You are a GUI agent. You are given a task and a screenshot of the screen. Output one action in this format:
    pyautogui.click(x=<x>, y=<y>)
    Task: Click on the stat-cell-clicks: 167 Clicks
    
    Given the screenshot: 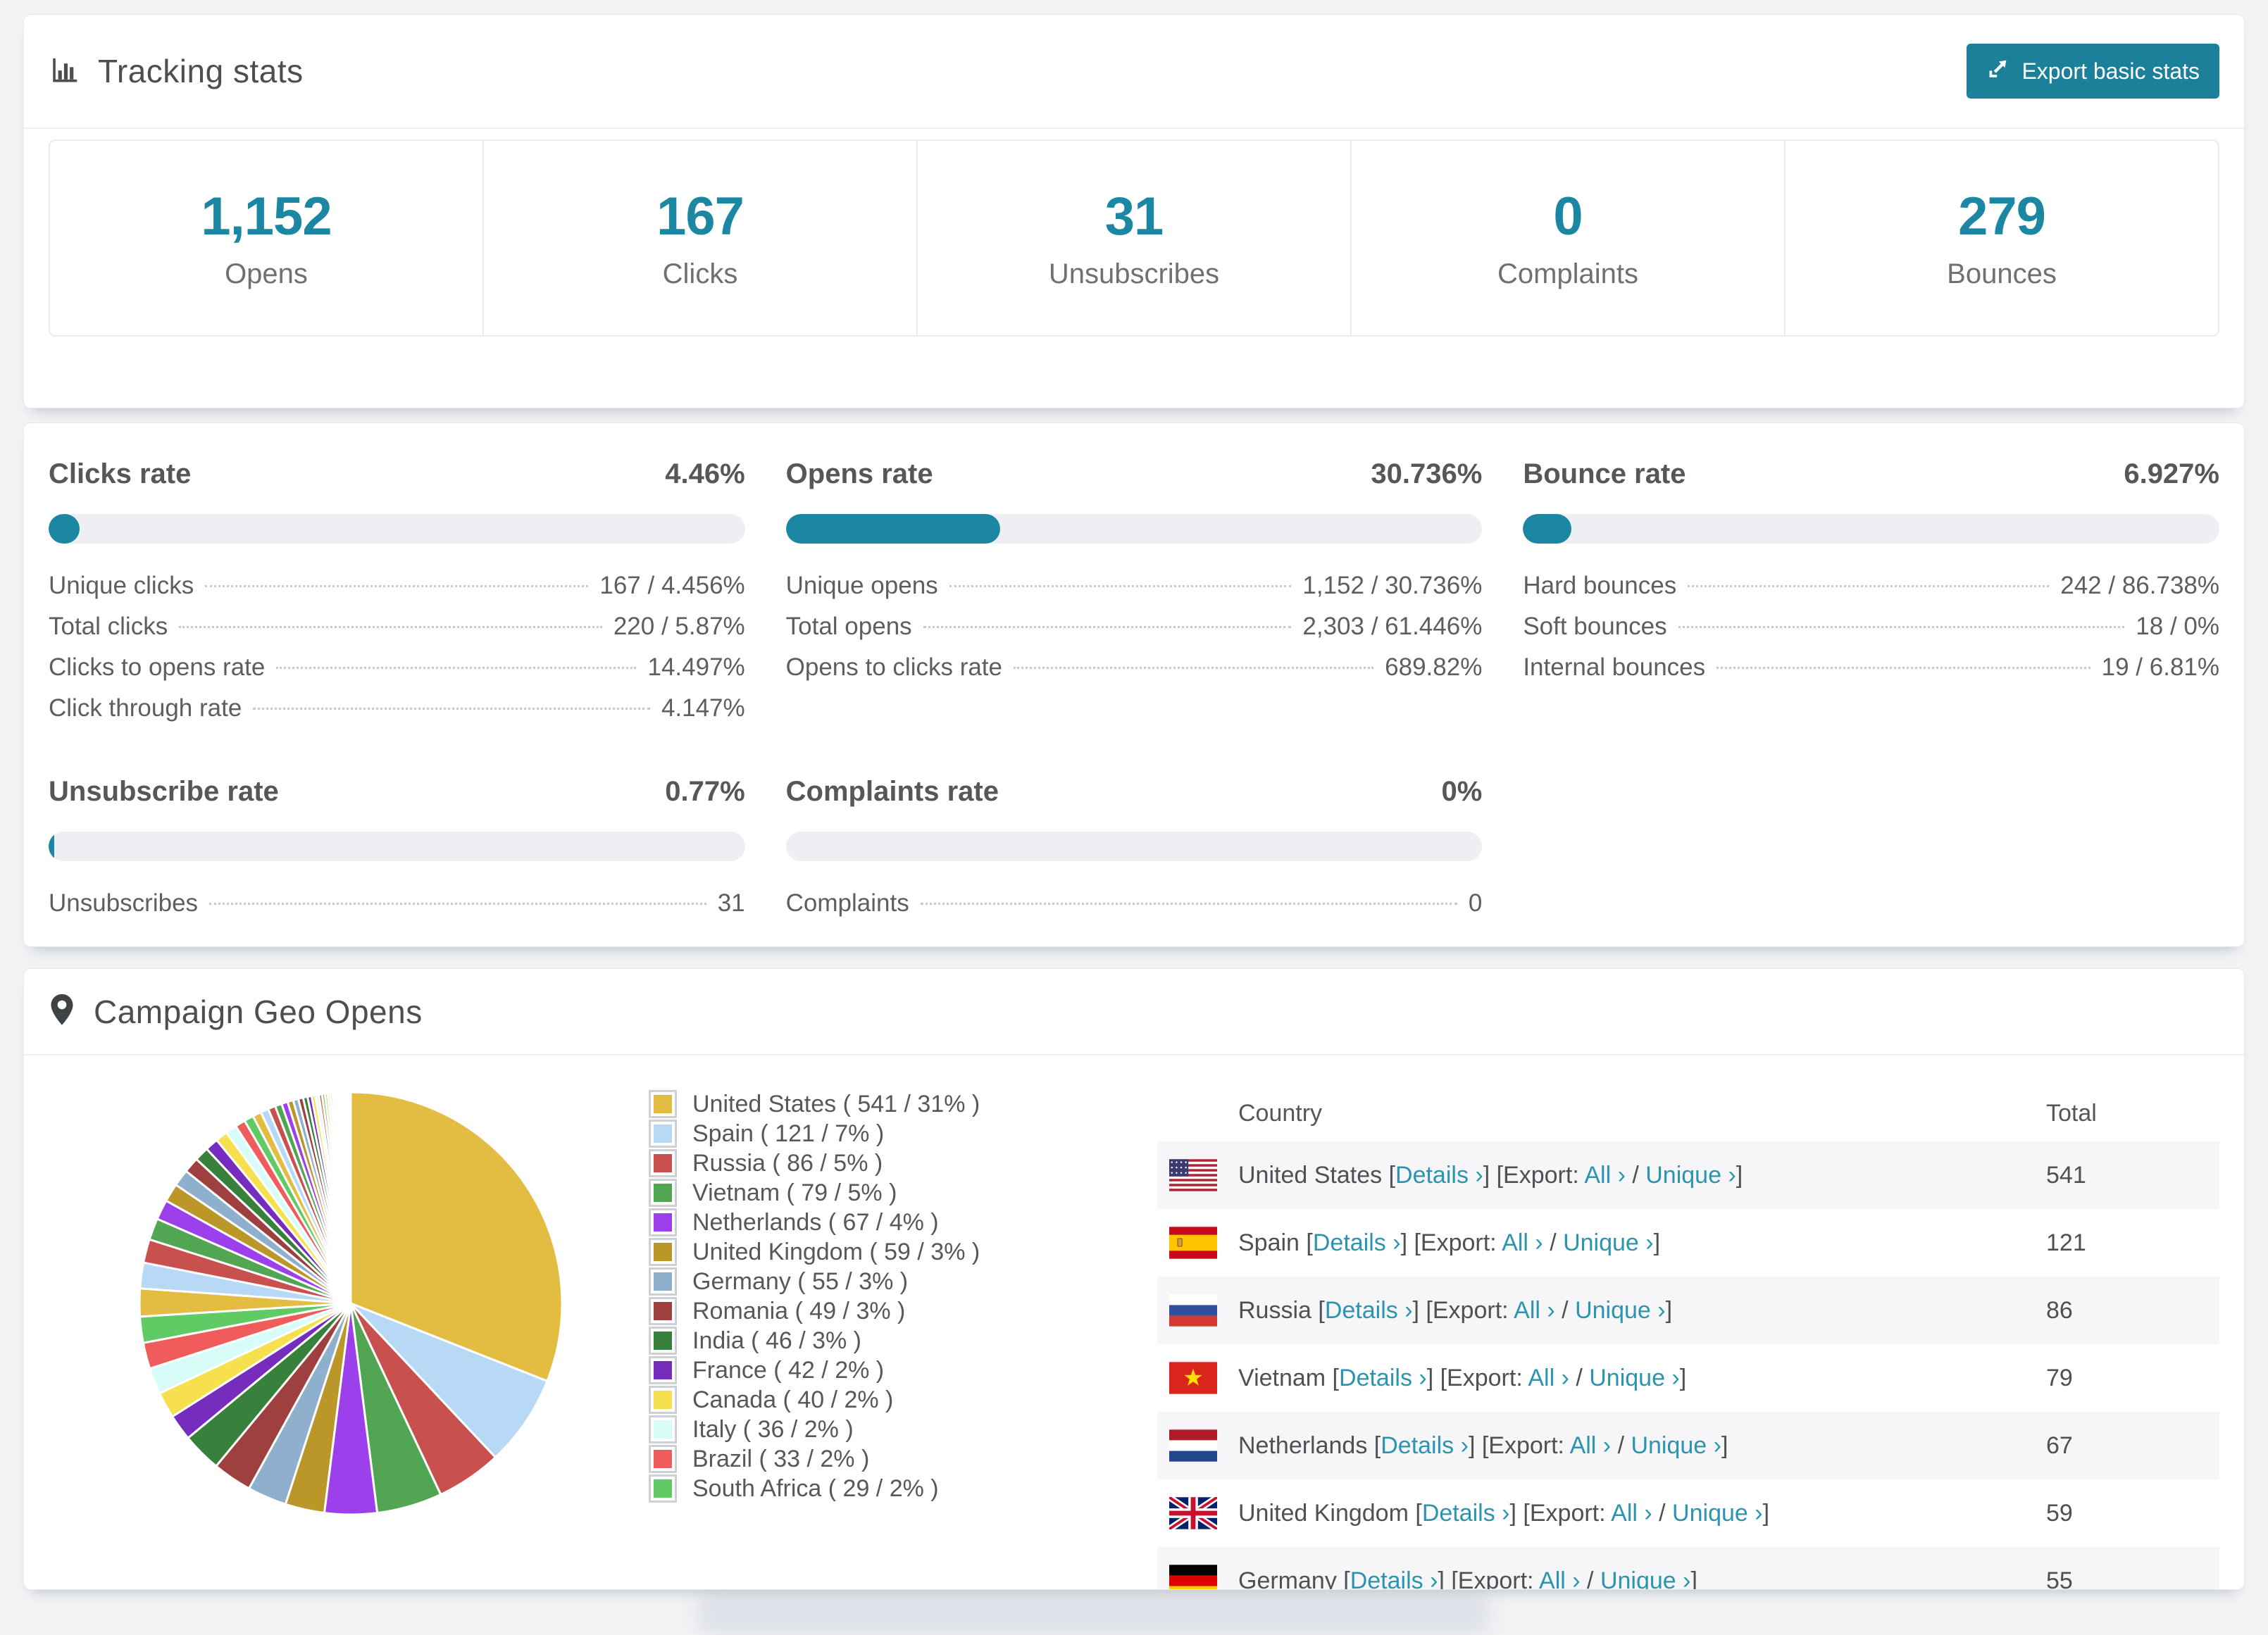 What is the action you would take?
    pyautogui.click(x=701, y=238)
    